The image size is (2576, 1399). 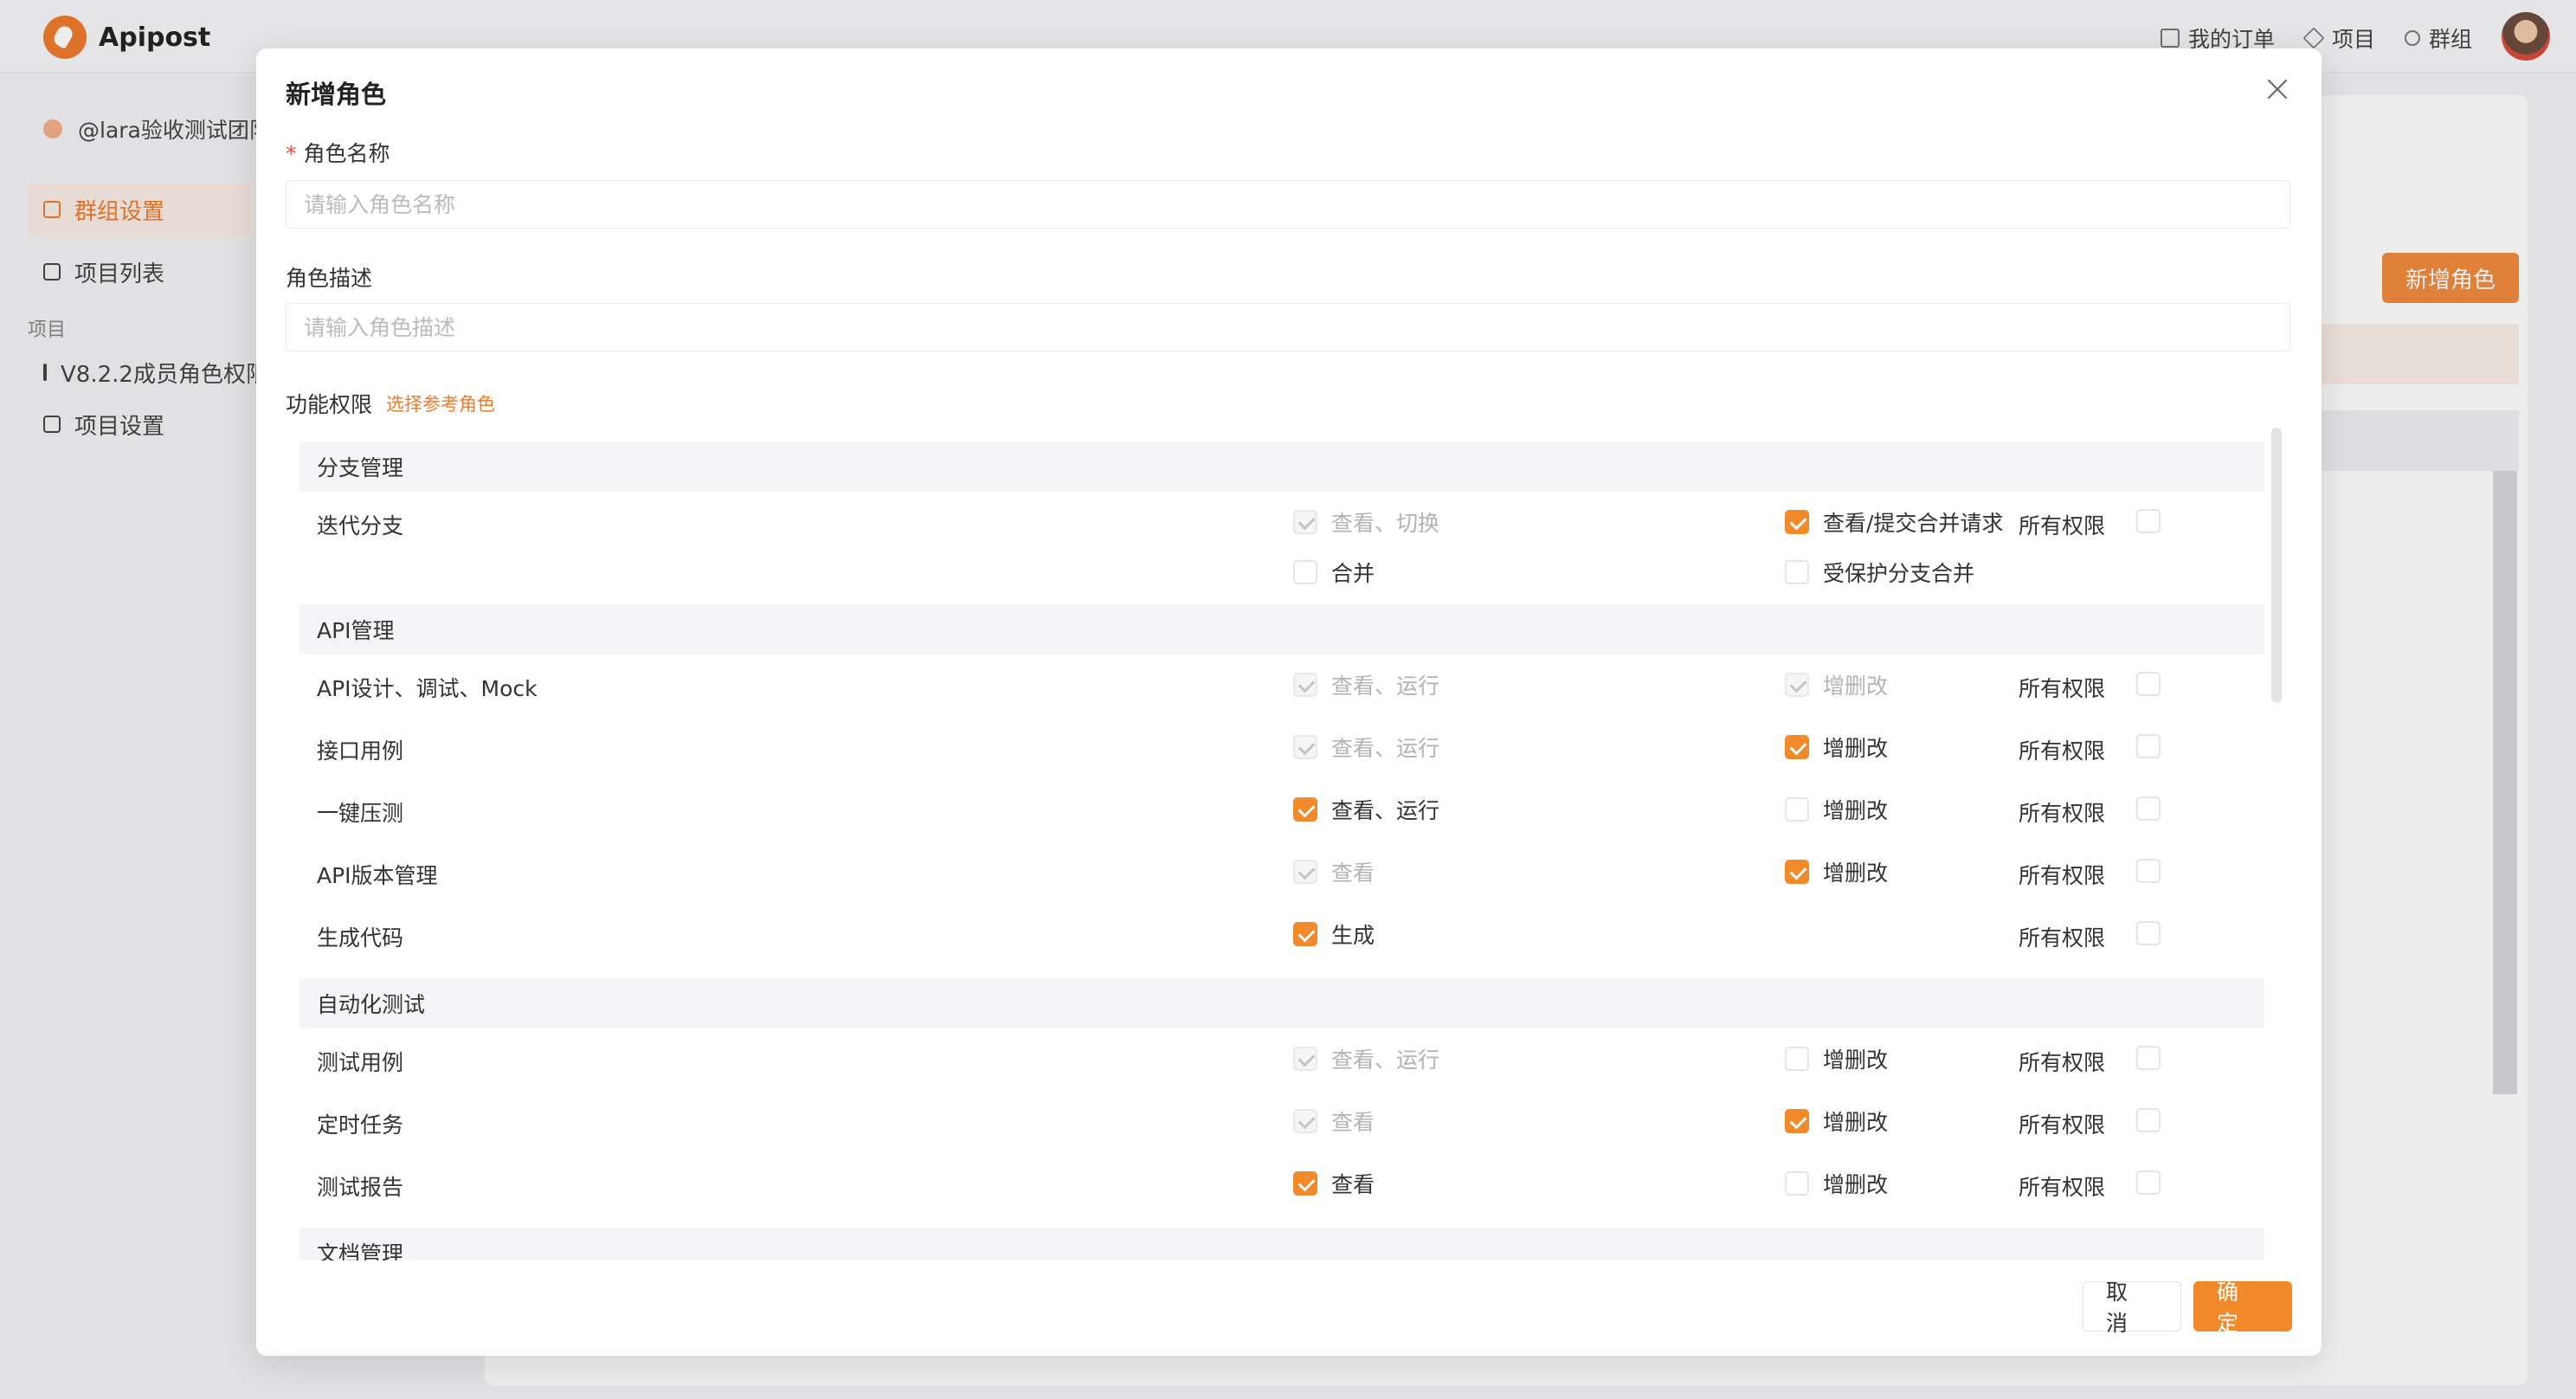 What do you see at coordinates (360, 1125) in the screenshot?
I see `permission-name: 定时任务` at bounding box center [360, 1125].